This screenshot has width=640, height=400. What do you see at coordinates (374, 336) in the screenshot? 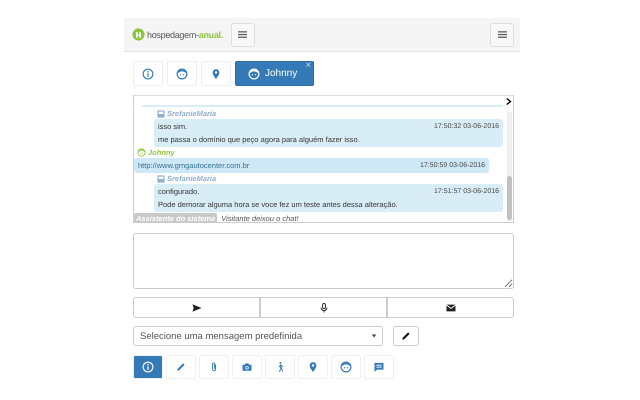
I see `dropdown-caret-icon` at bounding box center [374, 336].